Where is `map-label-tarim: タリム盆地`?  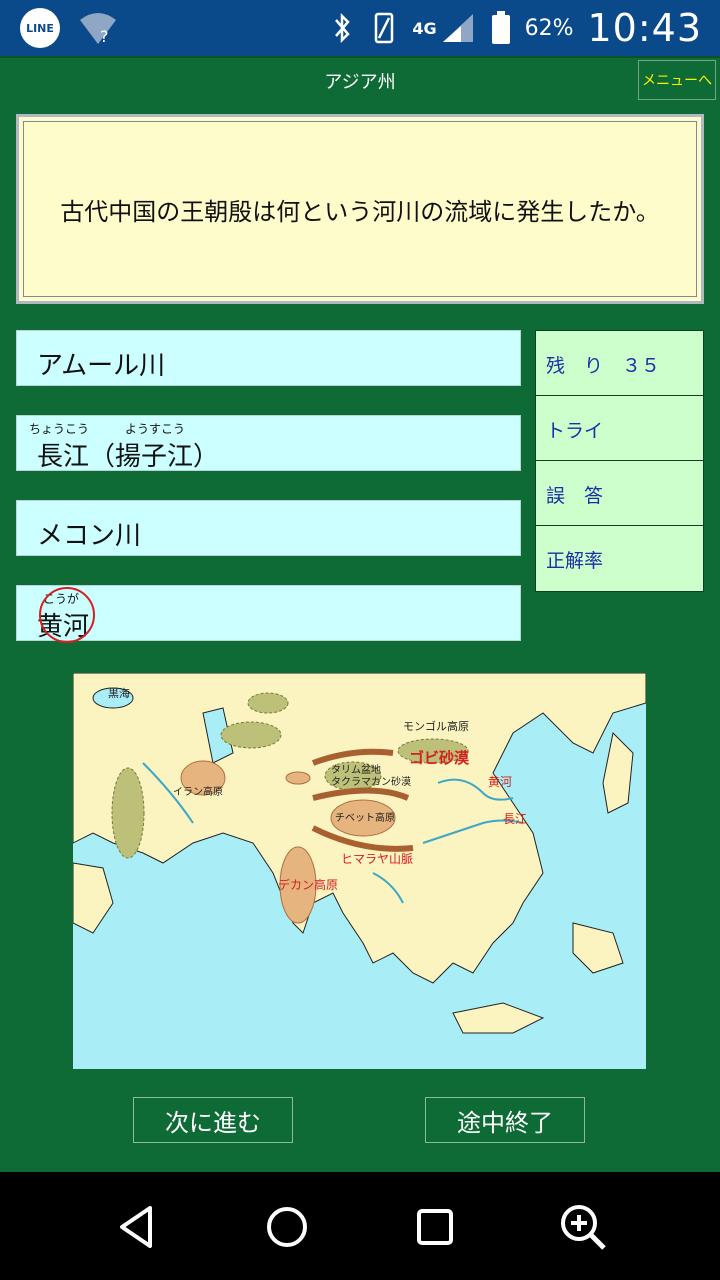
map-label-tarim: タリム盆地 is located at coordinates (356, 769).